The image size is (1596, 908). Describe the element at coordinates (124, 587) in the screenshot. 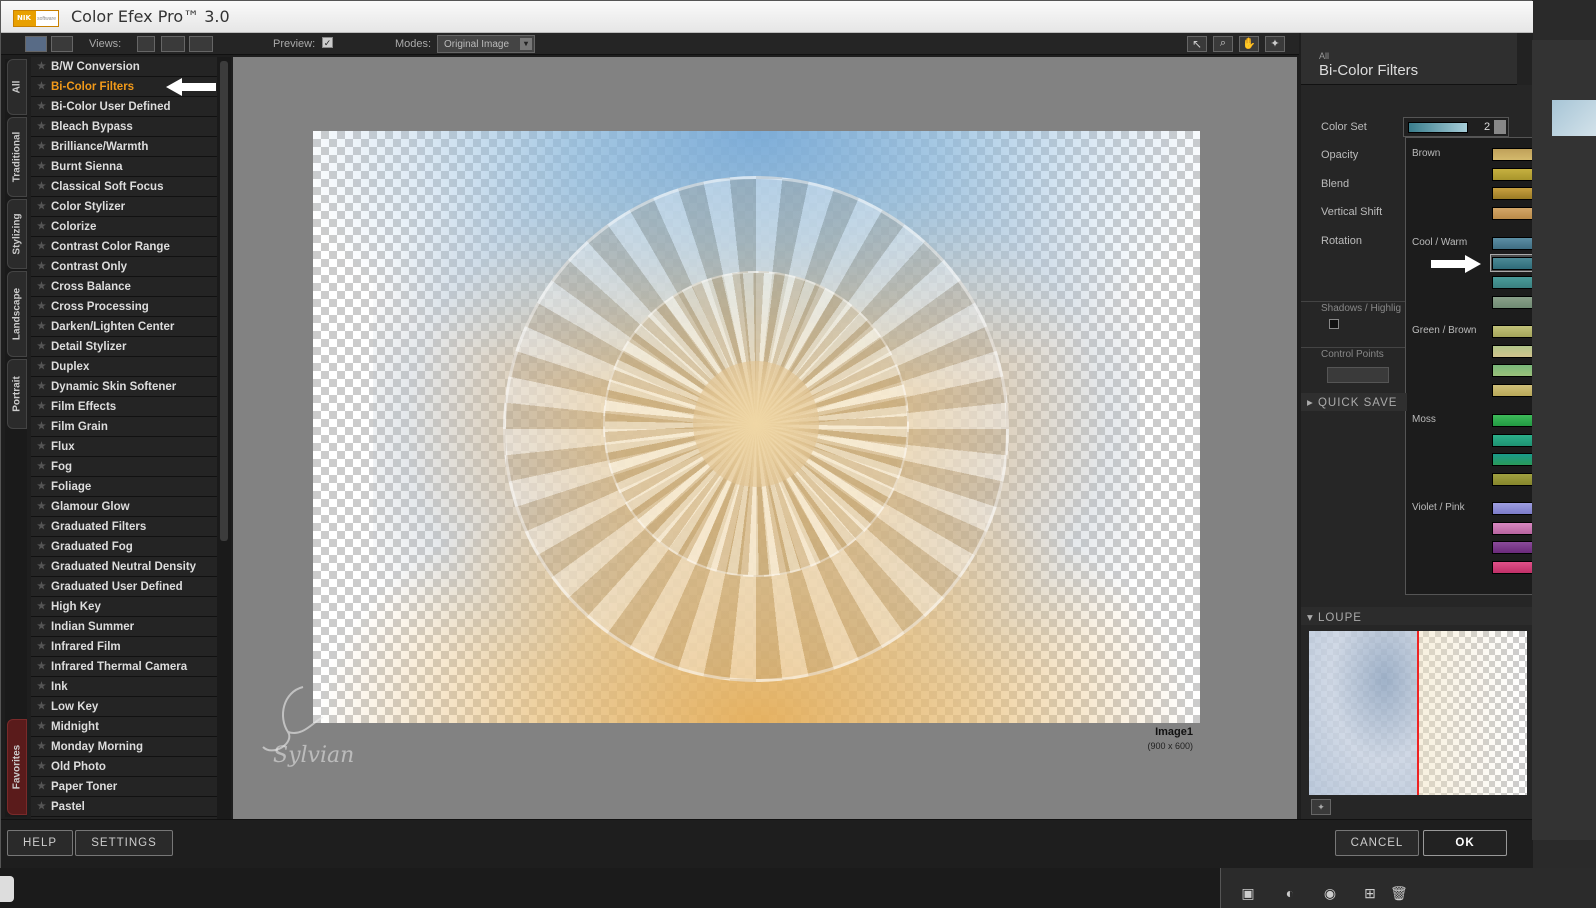

I see `filter-item: ★ Graduated User Defined` at that location.